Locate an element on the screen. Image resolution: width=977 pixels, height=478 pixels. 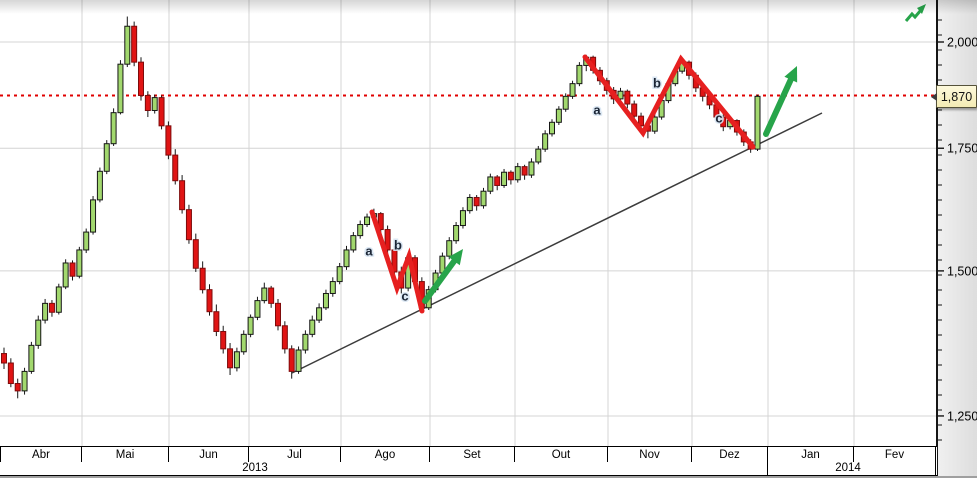
price-tag: 1,870 is located at coordinates (954, 96).